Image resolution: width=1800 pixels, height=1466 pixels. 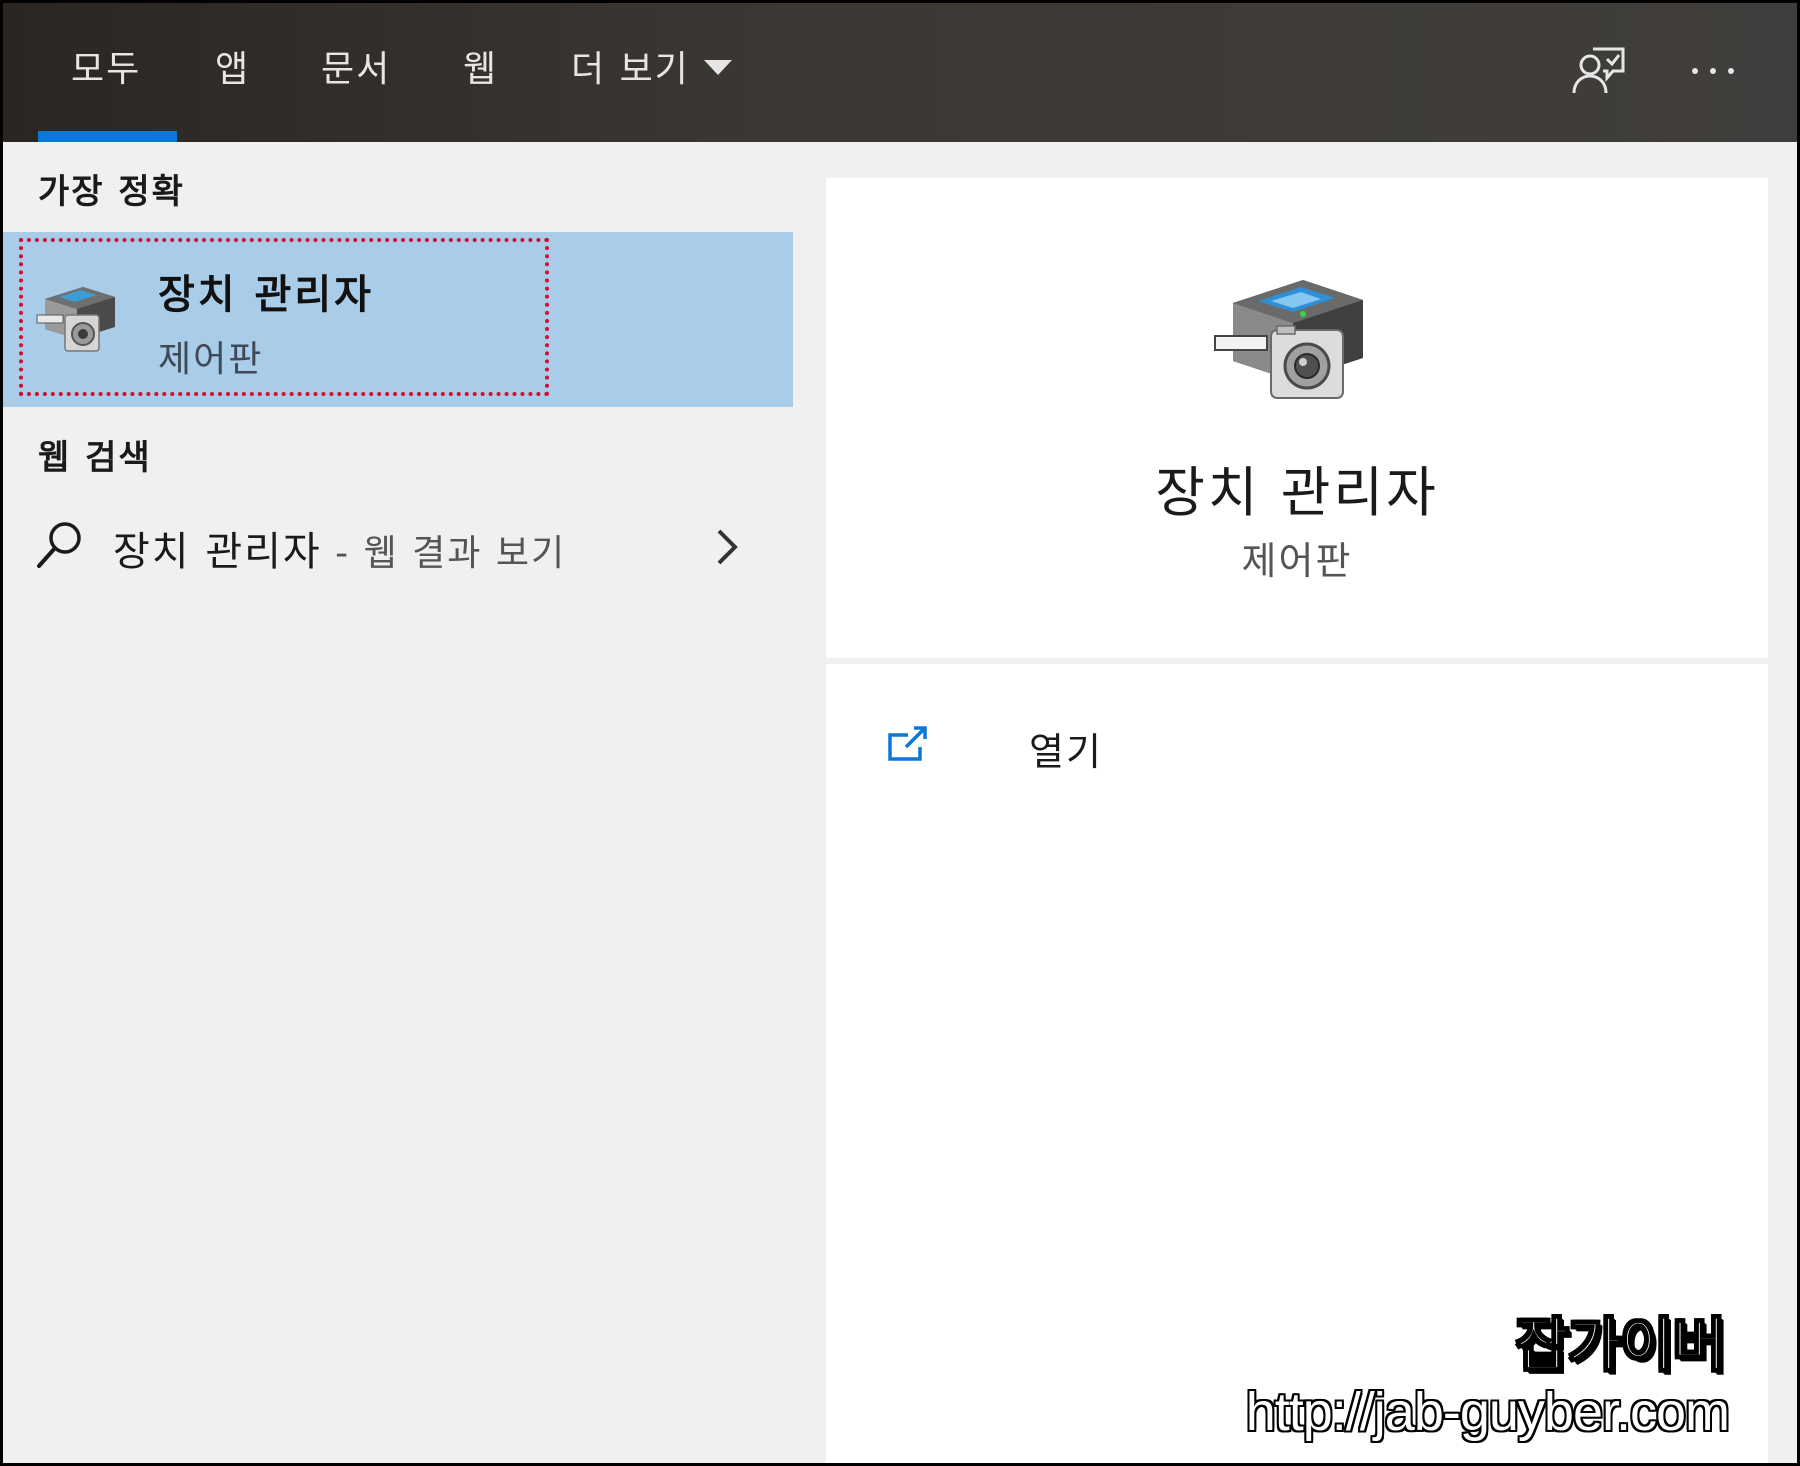 What do you see at coordinates (107, 136) in the screenshot?
I see `active-tab-indicator` at bounding box center [107, 136].